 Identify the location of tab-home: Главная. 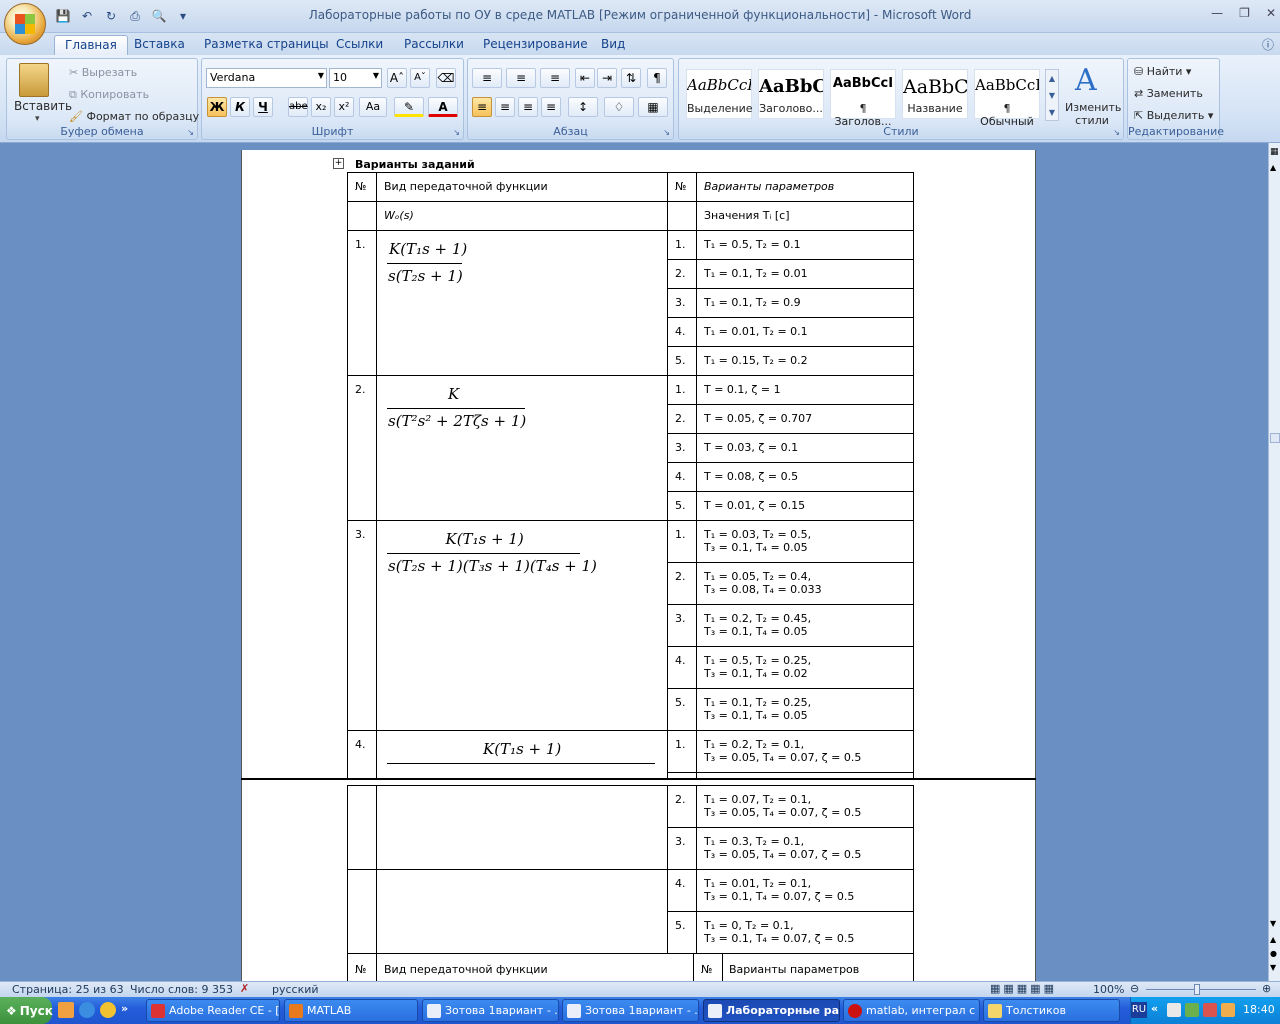
(91, 45).